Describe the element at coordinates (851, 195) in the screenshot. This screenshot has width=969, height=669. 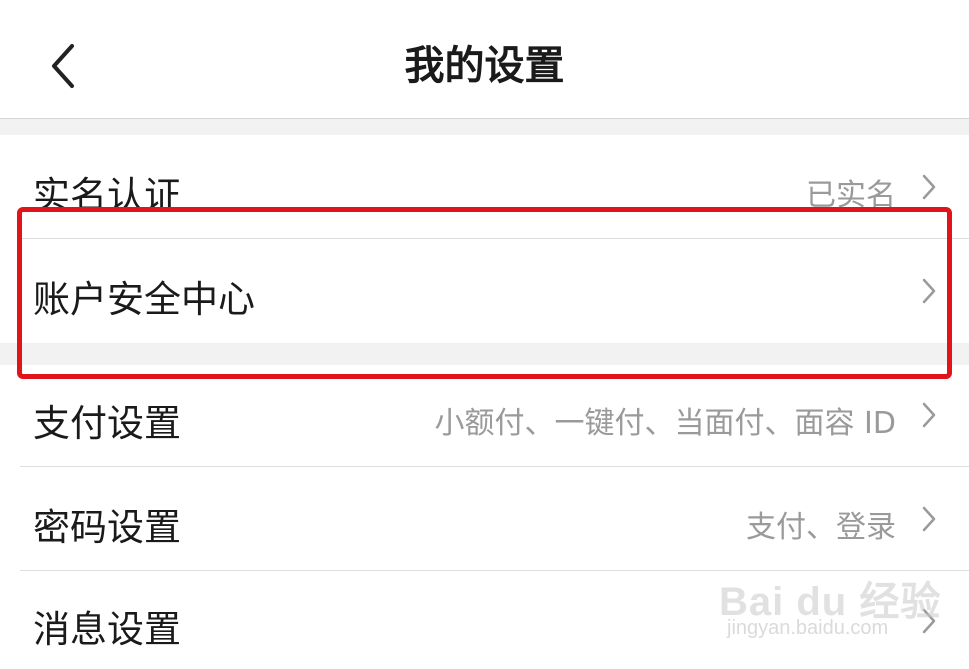
I see `settings-item-value: 已实名` at that location.